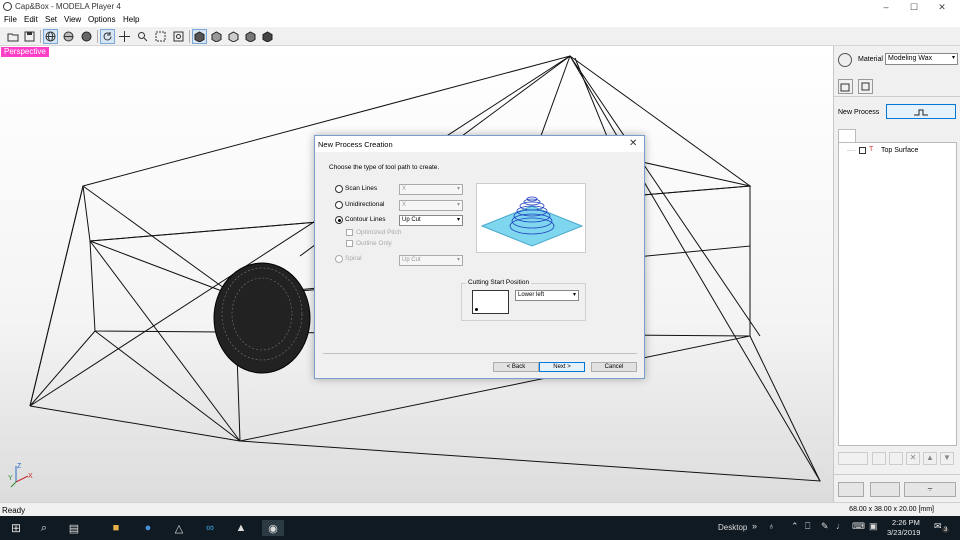  Describe the element at coordinates (339, 205) in the screenshot. I see `radio-unidirectional` at that location.